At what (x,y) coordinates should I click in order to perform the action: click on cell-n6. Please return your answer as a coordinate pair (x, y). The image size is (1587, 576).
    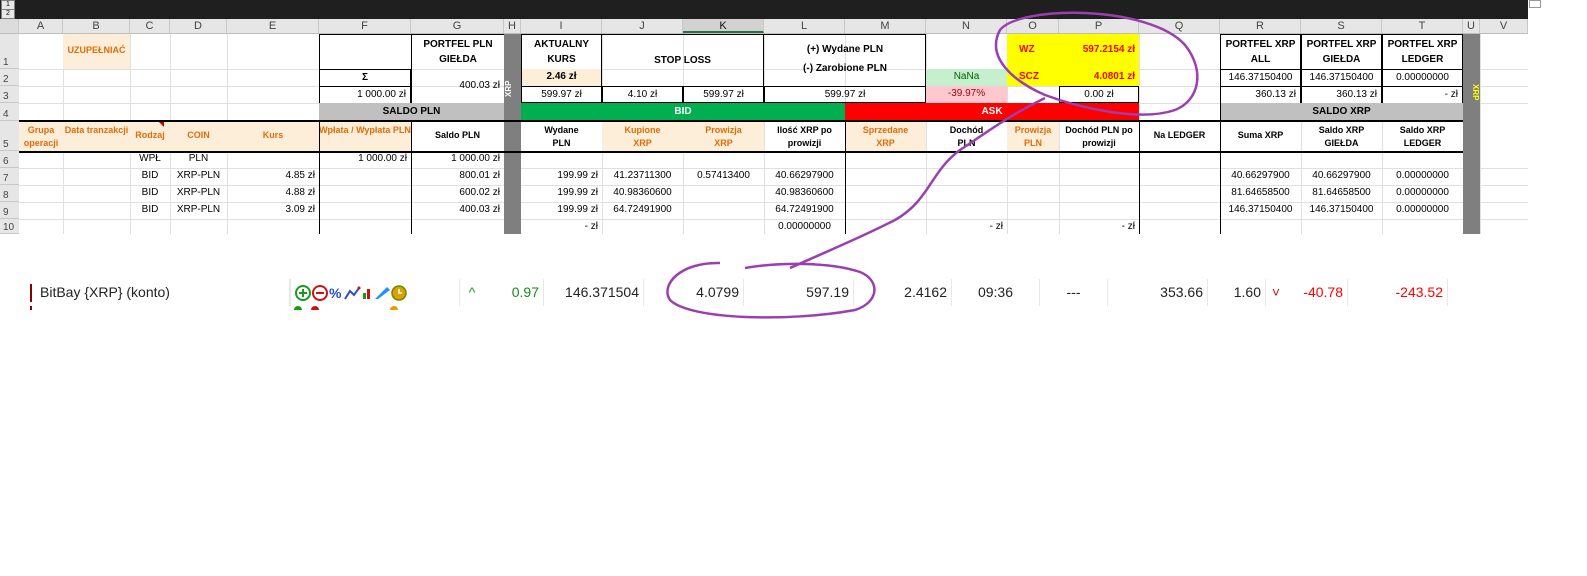
    Looking at the image, I should click on (966, 159).